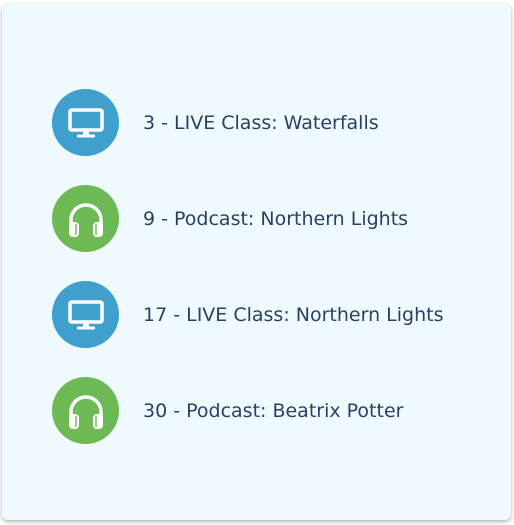 The image size is (514, 525). What do you see at coordinates (273, 410) in the screenshot?
I see `schedule-item-label: 30 - Podcast: Beatrix Potter` at bounding box center [273, 410].